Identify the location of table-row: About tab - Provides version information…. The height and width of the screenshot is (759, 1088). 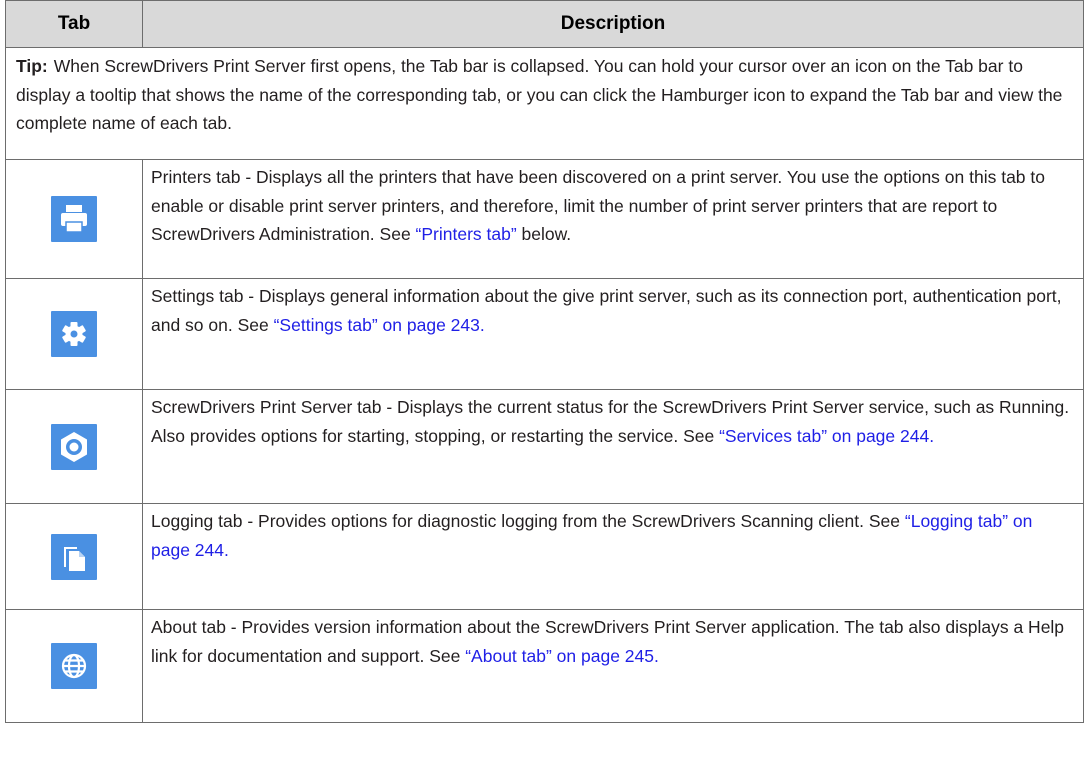
(544, 666).